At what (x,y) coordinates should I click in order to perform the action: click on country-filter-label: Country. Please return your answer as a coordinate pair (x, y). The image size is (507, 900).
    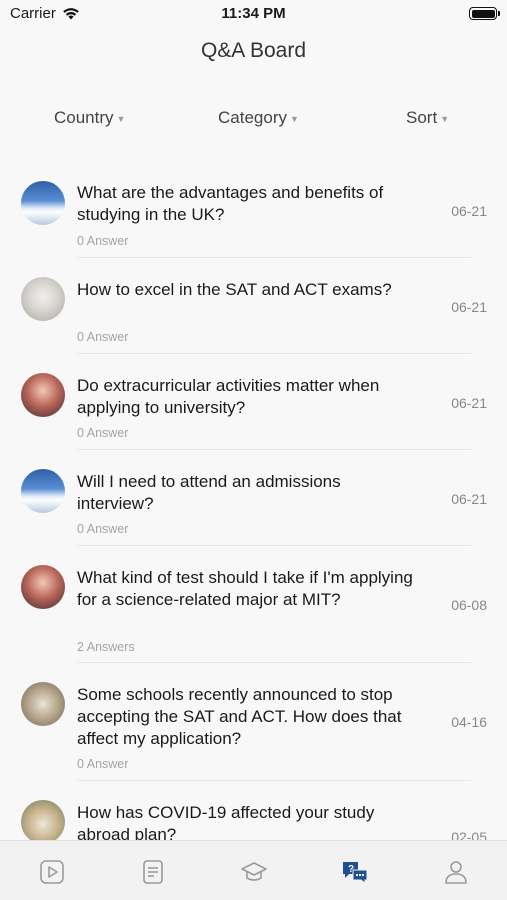
    Looking at the image, I should click on (84, 117).